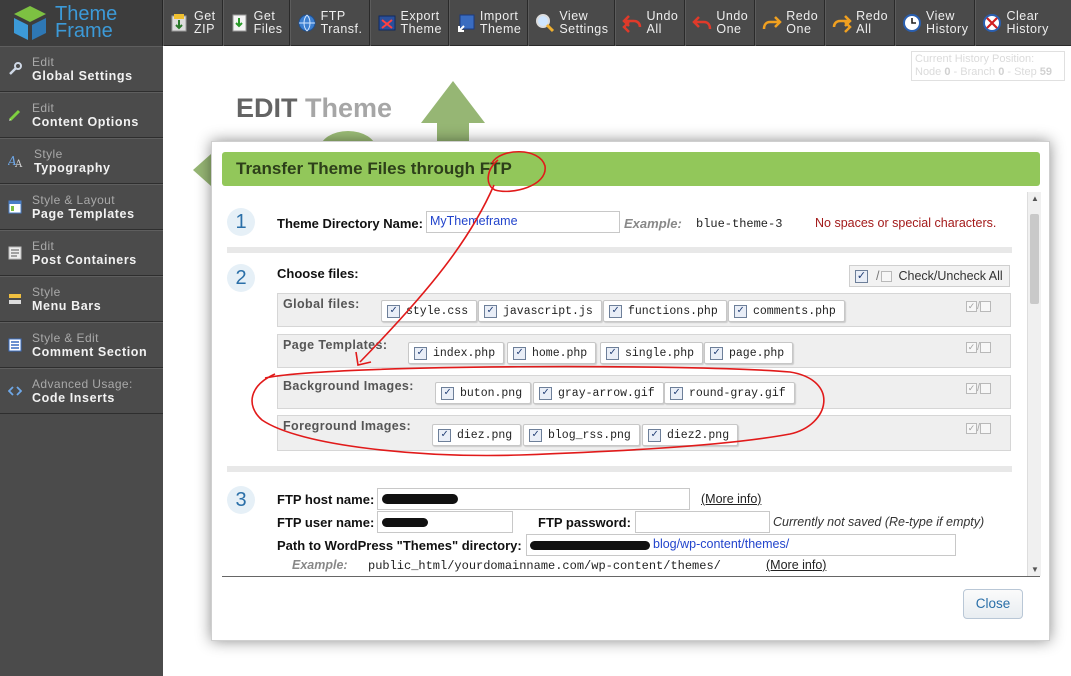 This screenshot has height=676, width=1071. I want to click on step-number-2: 2, so click(241, 278).